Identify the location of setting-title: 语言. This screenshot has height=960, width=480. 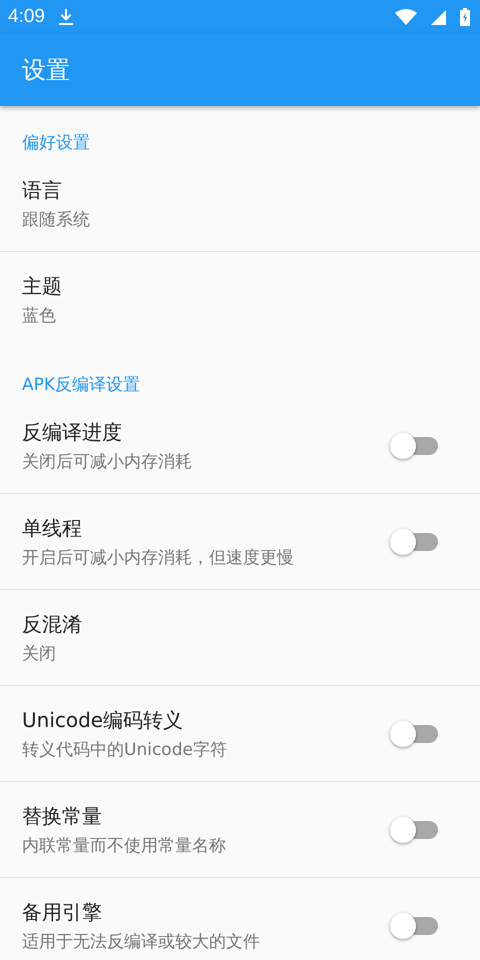
(42, 190).